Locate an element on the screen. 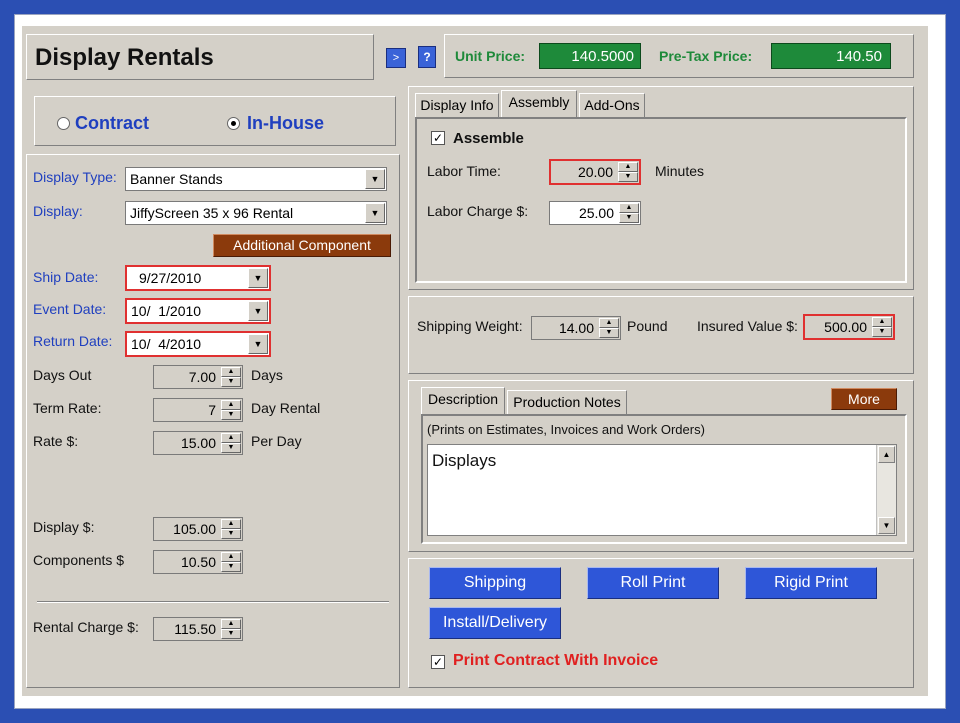 The width and height of the screenshot is (960, 723). labor-time-label: Labor Time: is located at coordinates (464, 171).